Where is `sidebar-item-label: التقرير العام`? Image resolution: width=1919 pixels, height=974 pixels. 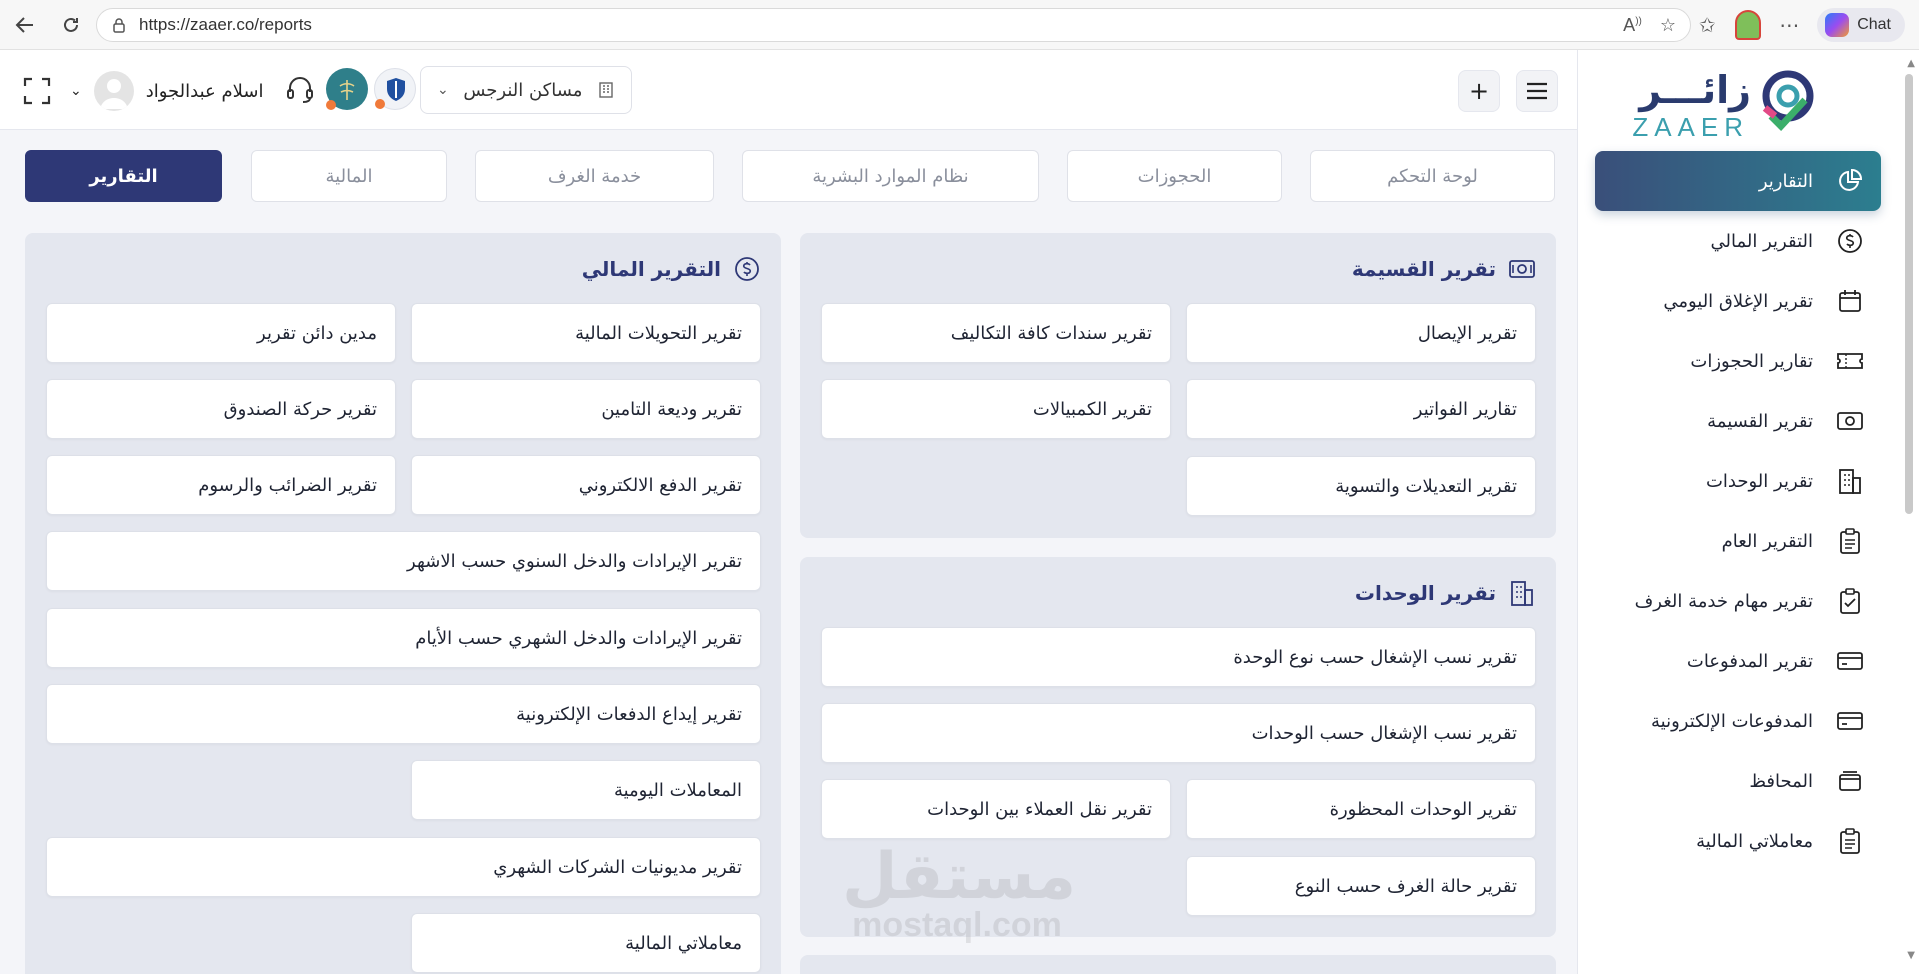
sidebar-item-label: التقرير العام is located at coordinates (1767, 541).